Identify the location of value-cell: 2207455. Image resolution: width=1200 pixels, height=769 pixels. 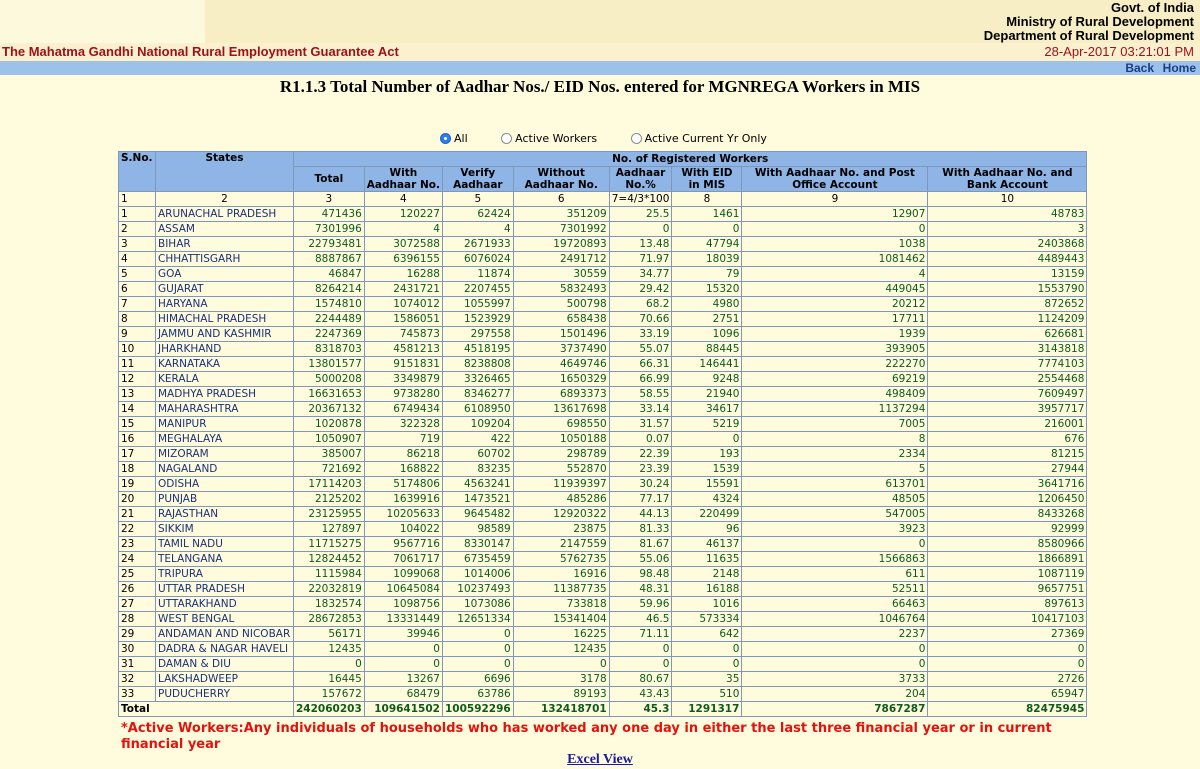
(477, 289).